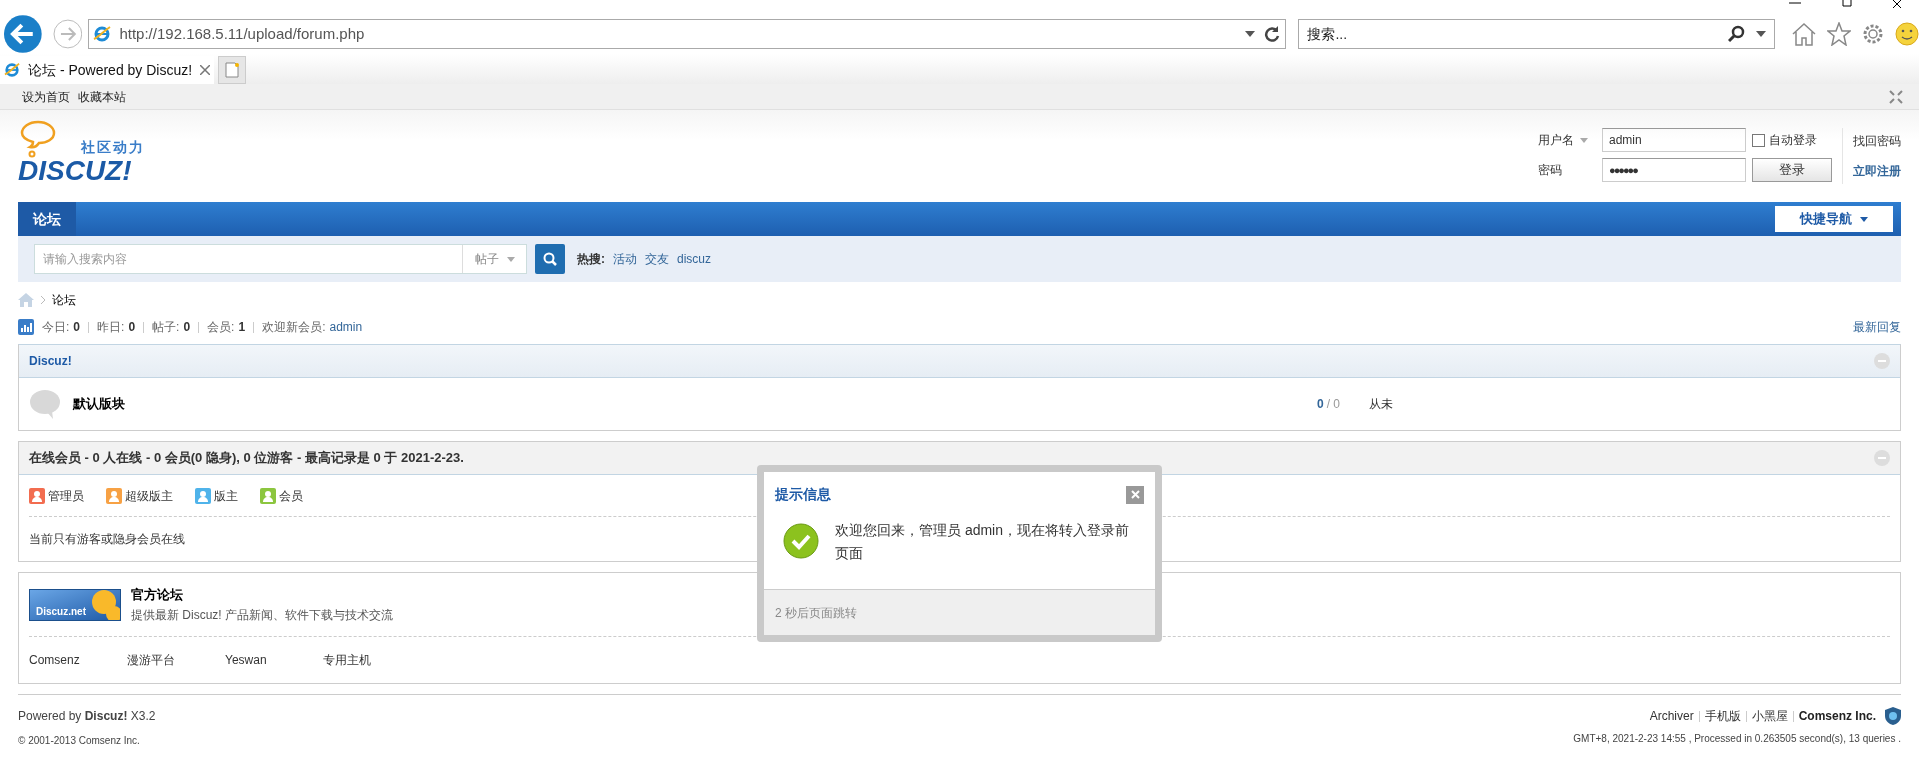 The width and height of the screenshot is (1919, 775). What do you see at coordinates (1674, 140) in the screenshot?
I see `username-field: admin` at bounding box center [1674, 140].